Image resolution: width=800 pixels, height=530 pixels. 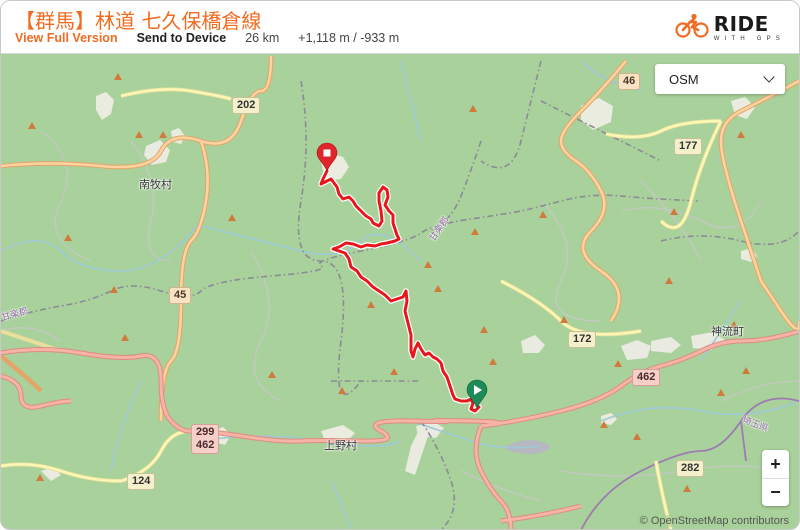 What do you see at coordinates (66, 38) in the screenshot?
I see `view-full-version-link: View Full Version` at bounding box center [66, 38].